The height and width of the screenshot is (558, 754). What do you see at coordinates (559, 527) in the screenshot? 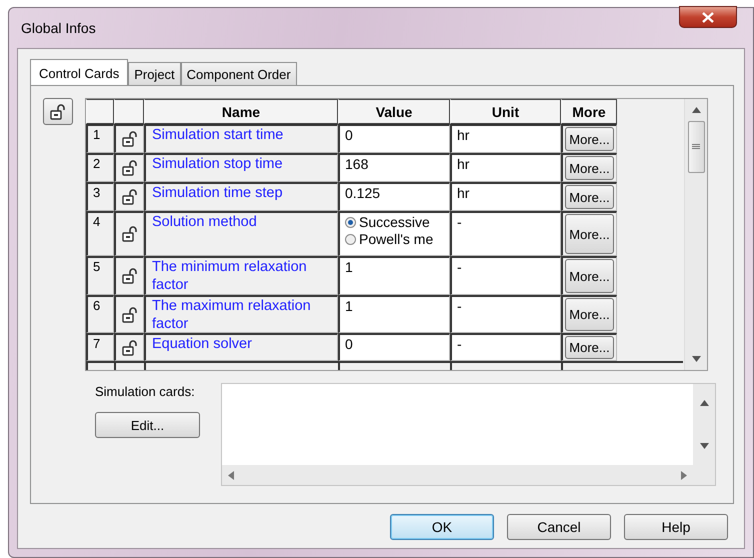
I see `dialog-button: Cancel` at bounding box center [559, 527].